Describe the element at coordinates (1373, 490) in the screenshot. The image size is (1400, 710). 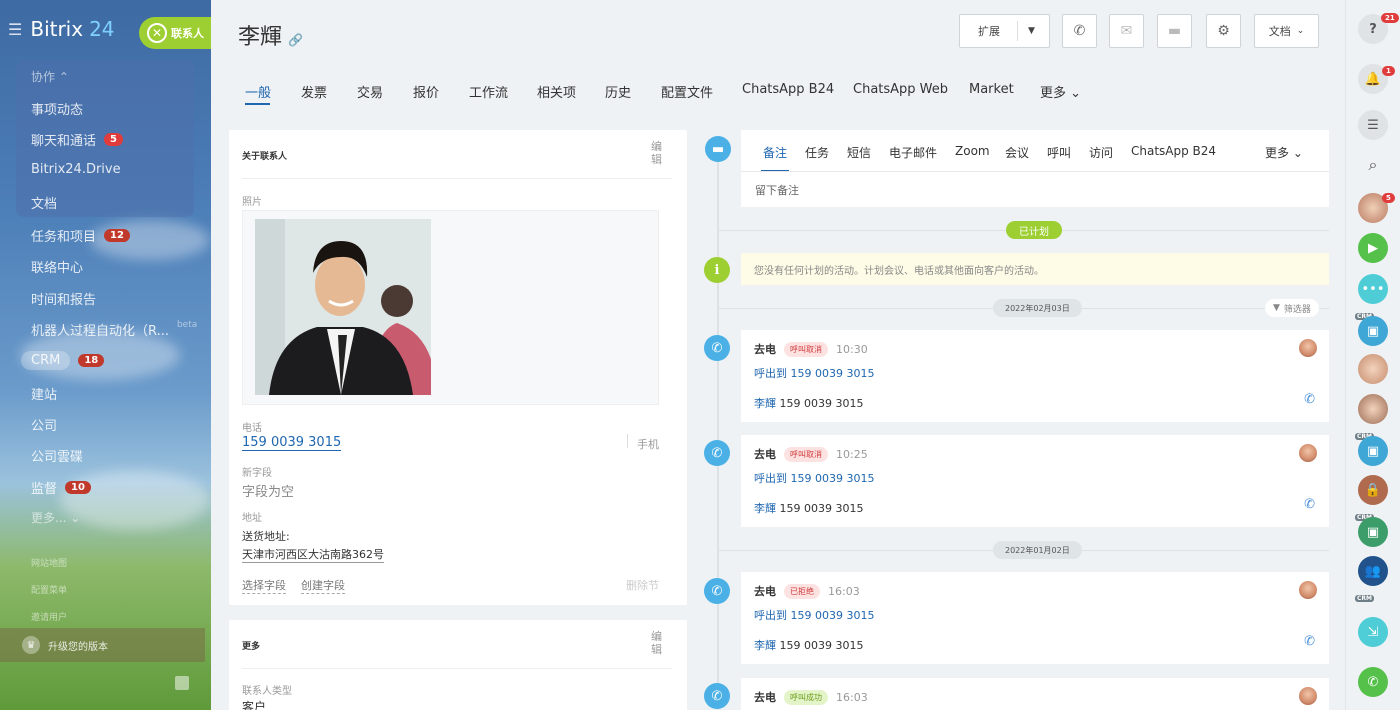
I see `lock-icon: 🔒` at that location.